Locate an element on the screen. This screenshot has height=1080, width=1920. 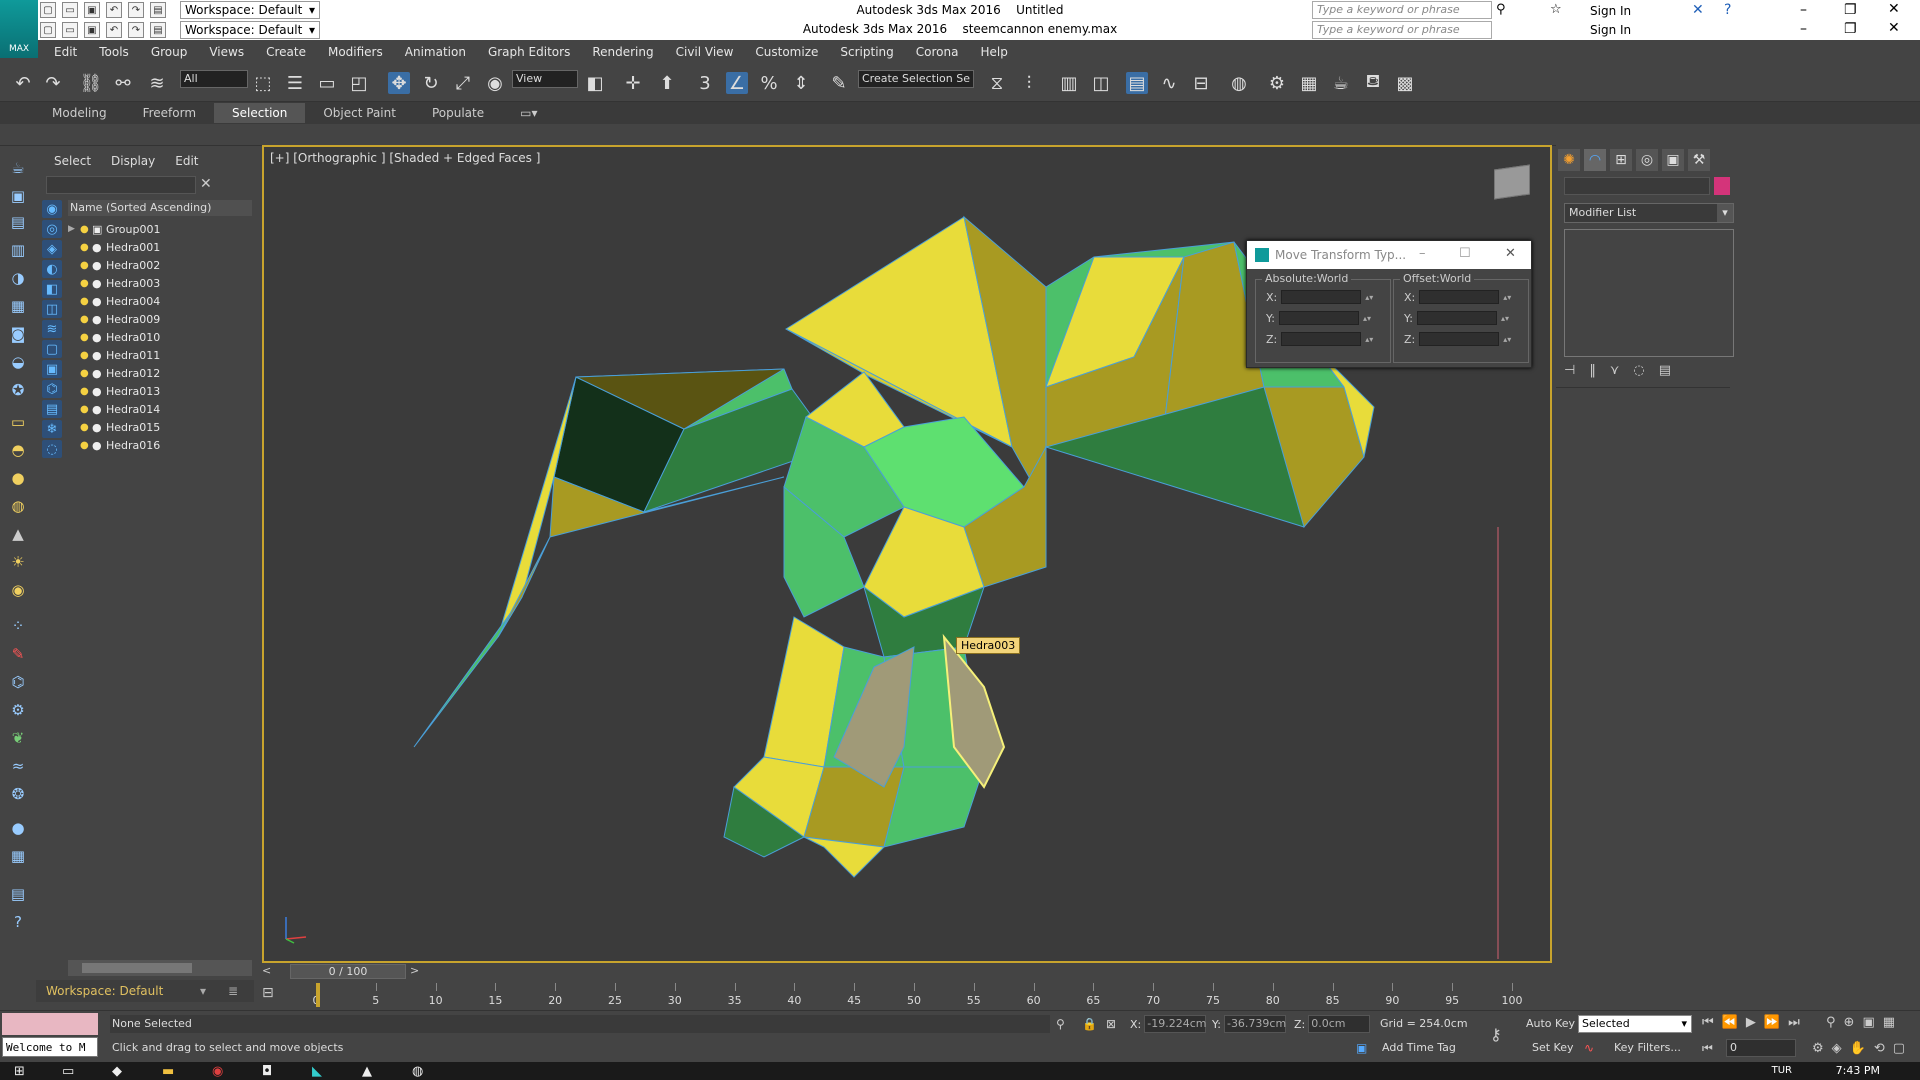
offset-x-input is located at coordinates (1459, 297).